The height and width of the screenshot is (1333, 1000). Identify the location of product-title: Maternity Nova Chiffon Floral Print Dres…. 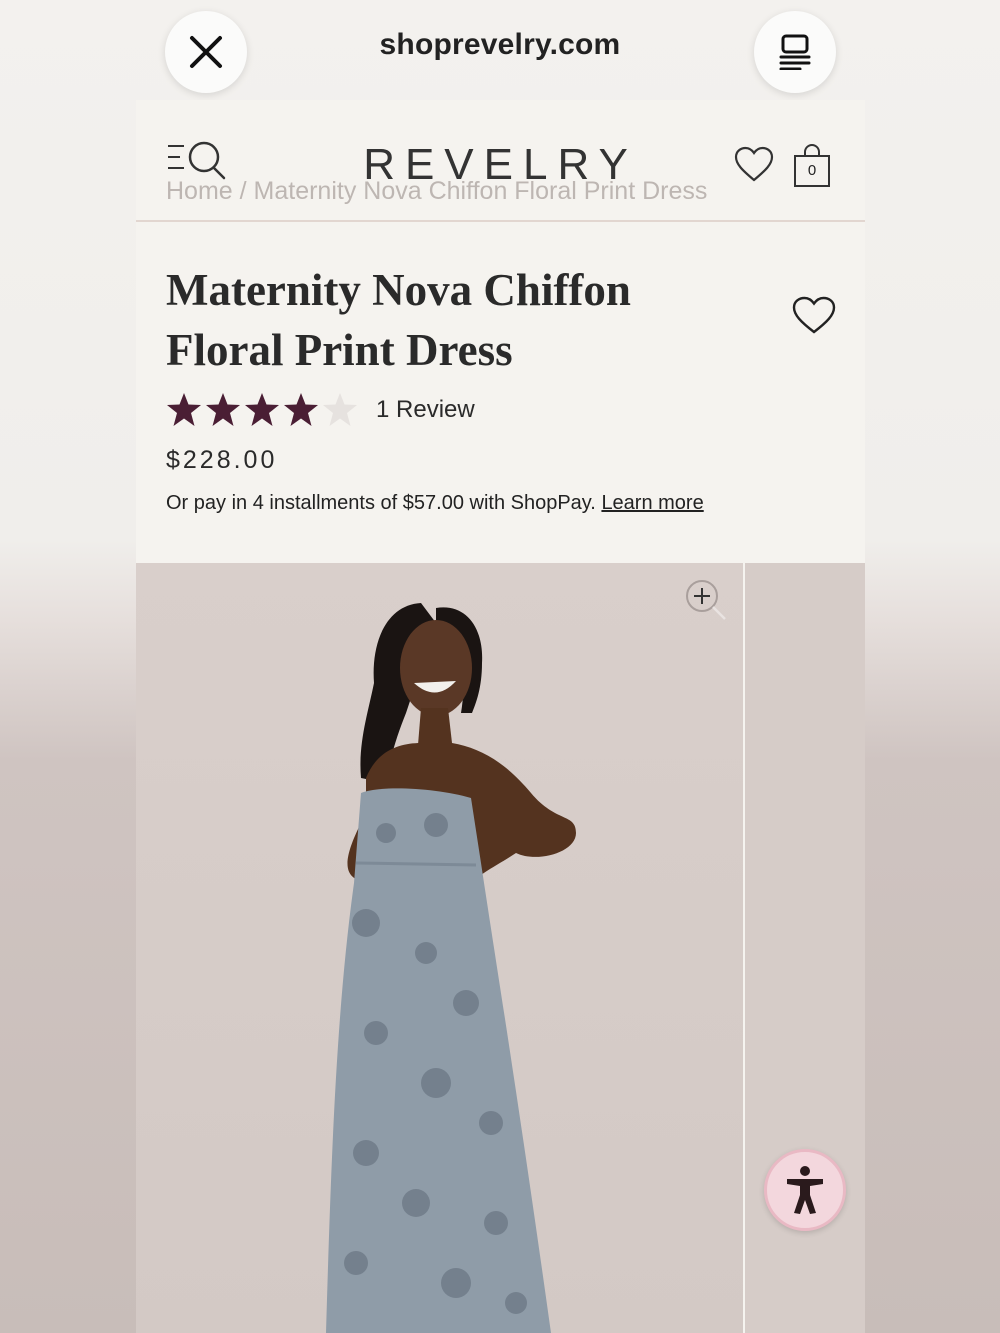
(398, 320).